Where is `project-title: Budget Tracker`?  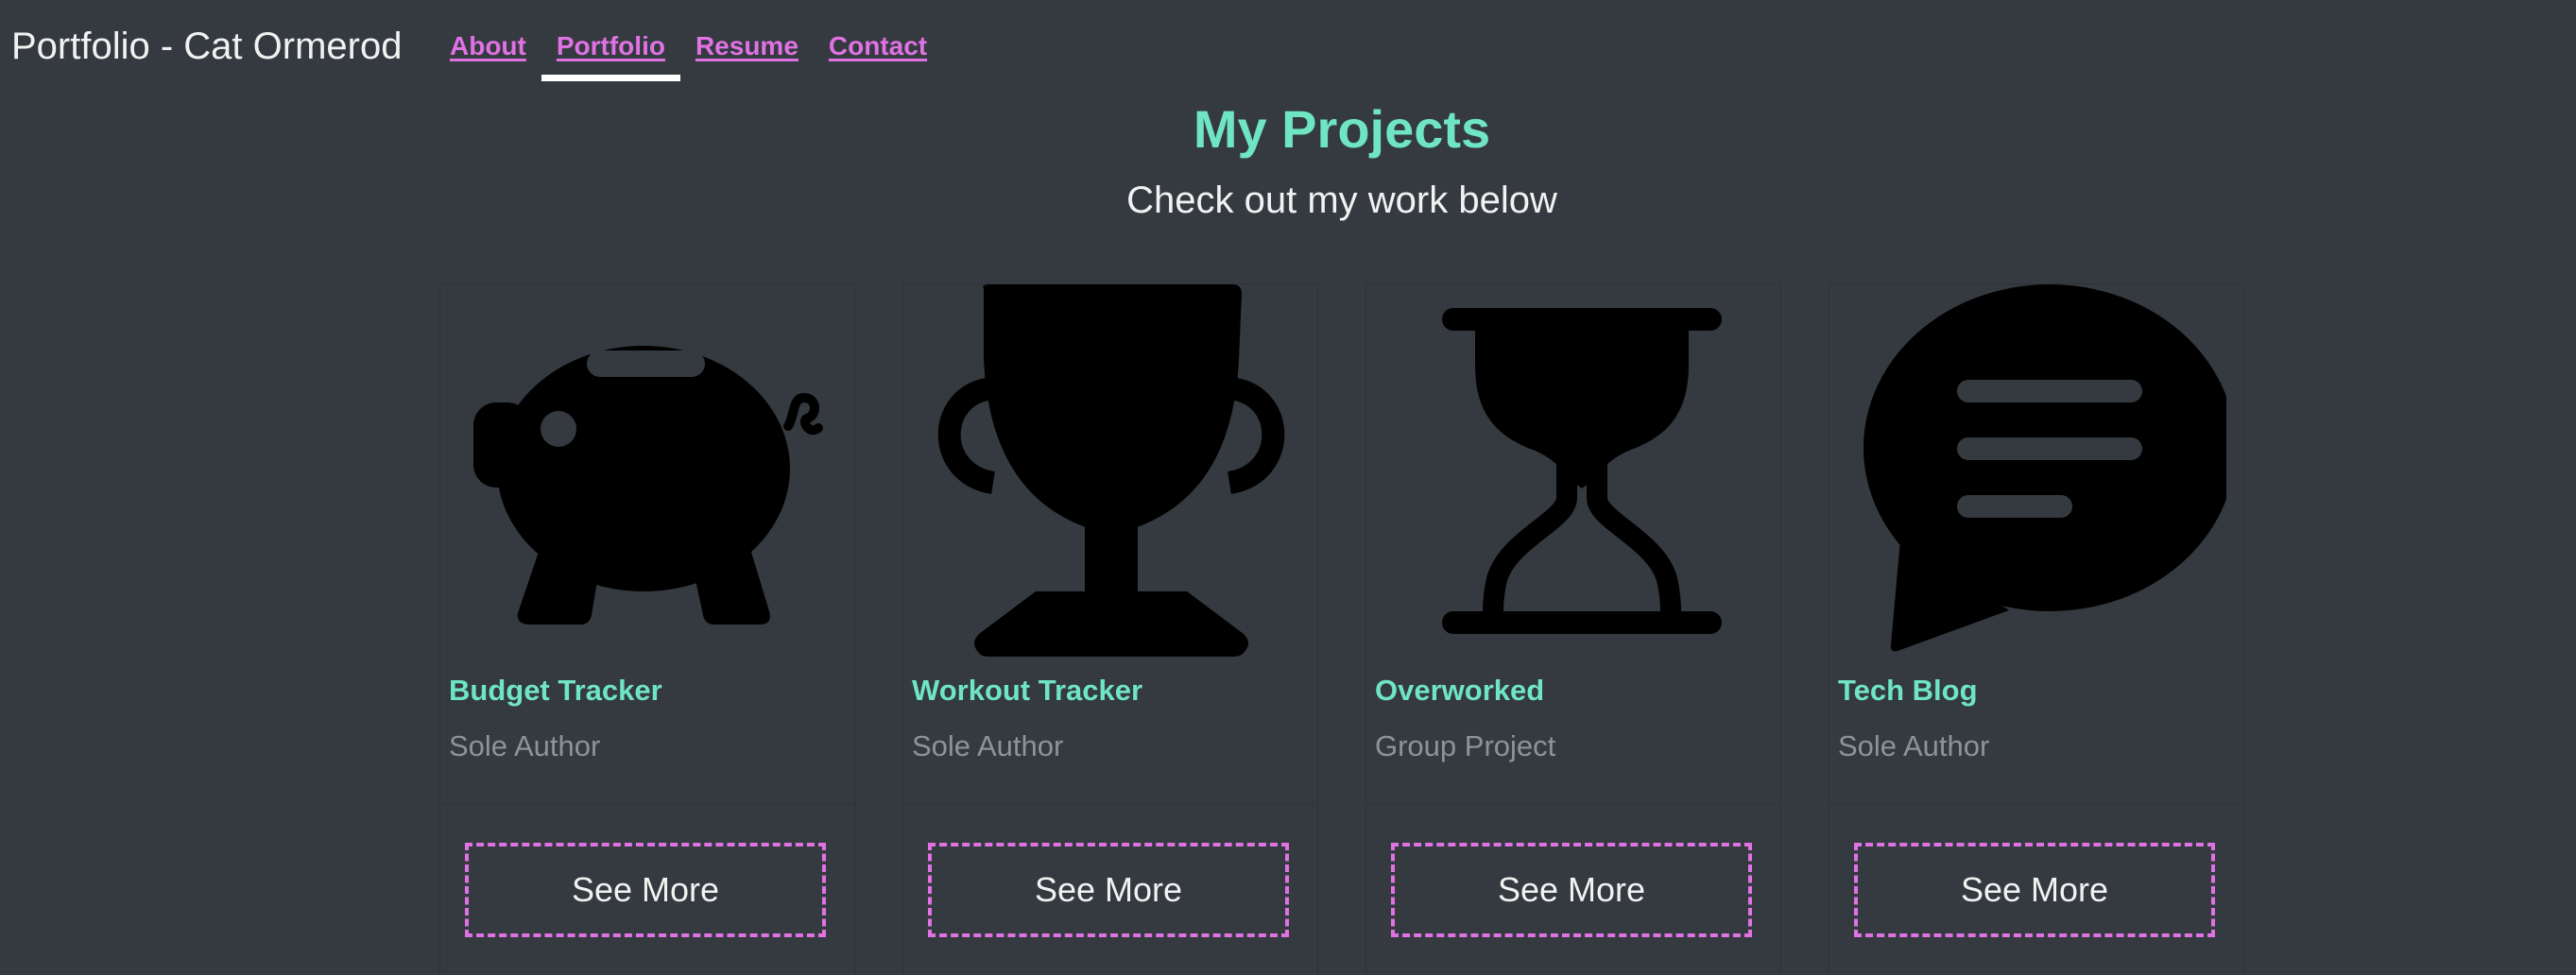
project-title: Budget Tracker is located at coordinates (555, 690).